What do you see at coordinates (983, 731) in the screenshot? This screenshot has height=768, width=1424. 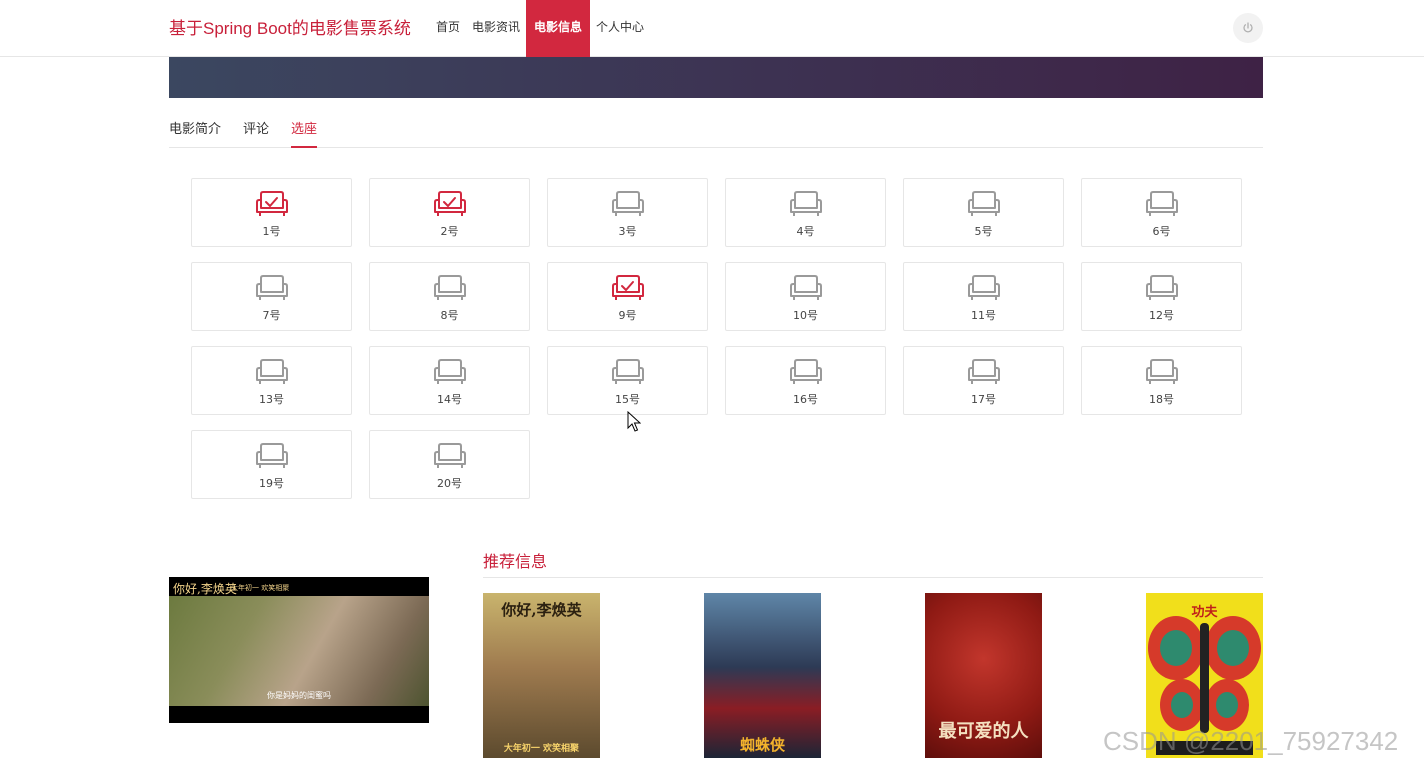 I see `poster-bottom-text: 最可爱的人` at bounding box center [983, 731].